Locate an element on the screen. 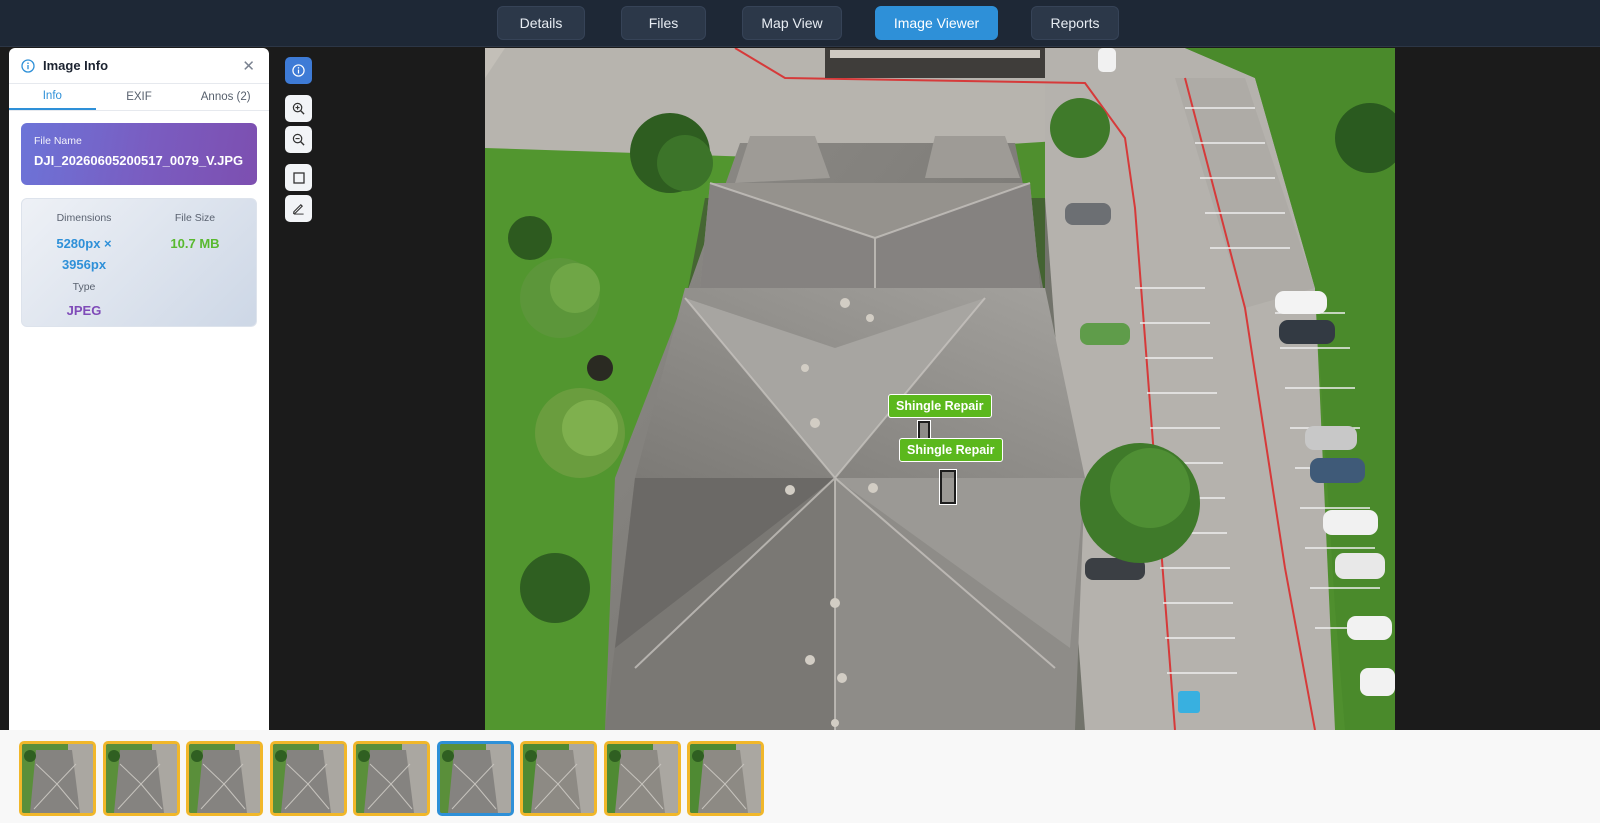 Image resolution: width=1600 pixels, height=823 pixels. zoom-out-icon is located at coordinates (298, 139).